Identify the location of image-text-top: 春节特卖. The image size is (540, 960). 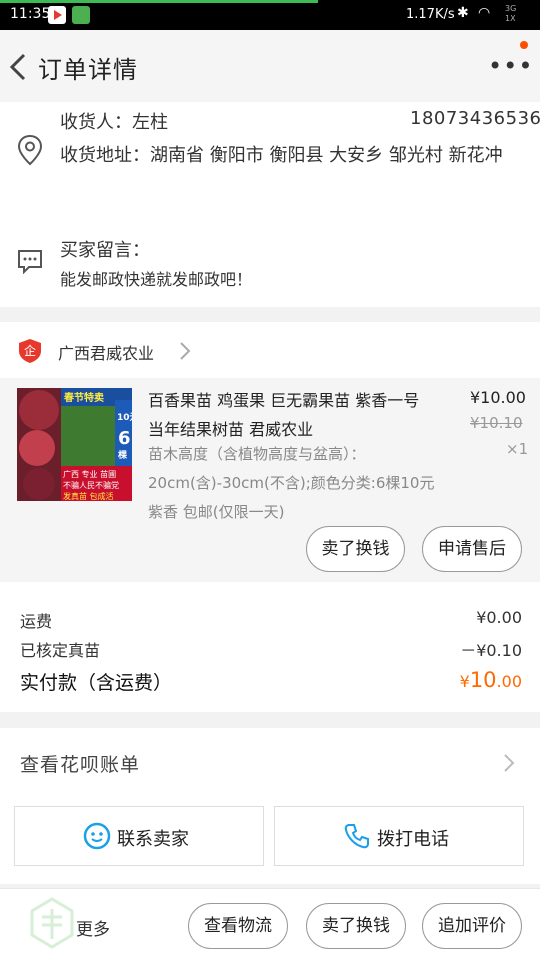
(84, 397).